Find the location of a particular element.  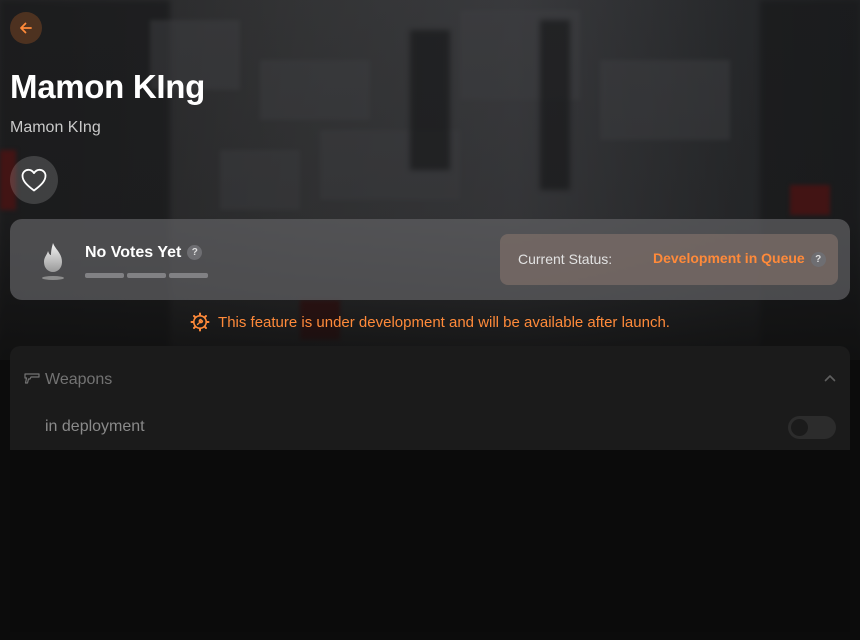

page-subtitle: Mamon KIng is located at coordinates (55, 127).